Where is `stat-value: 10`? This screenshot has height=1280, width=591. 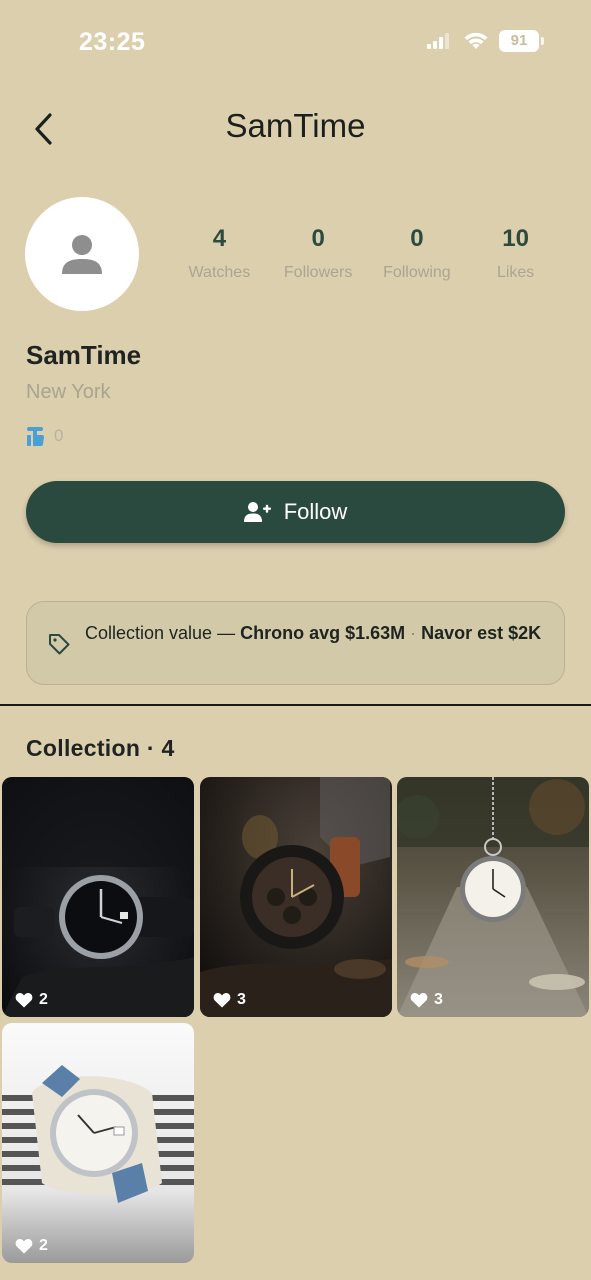 stat-value: 10 is located at coordinates (515, 238).